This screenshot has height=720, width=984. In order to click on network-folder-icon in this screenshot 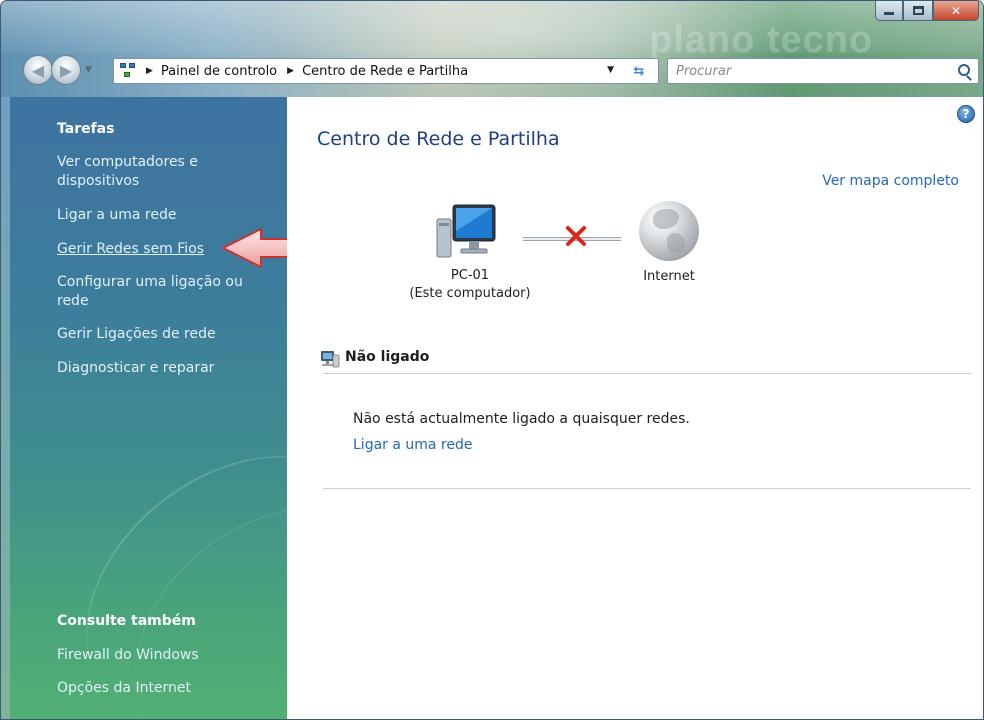, I will do `click(129, 71)`.